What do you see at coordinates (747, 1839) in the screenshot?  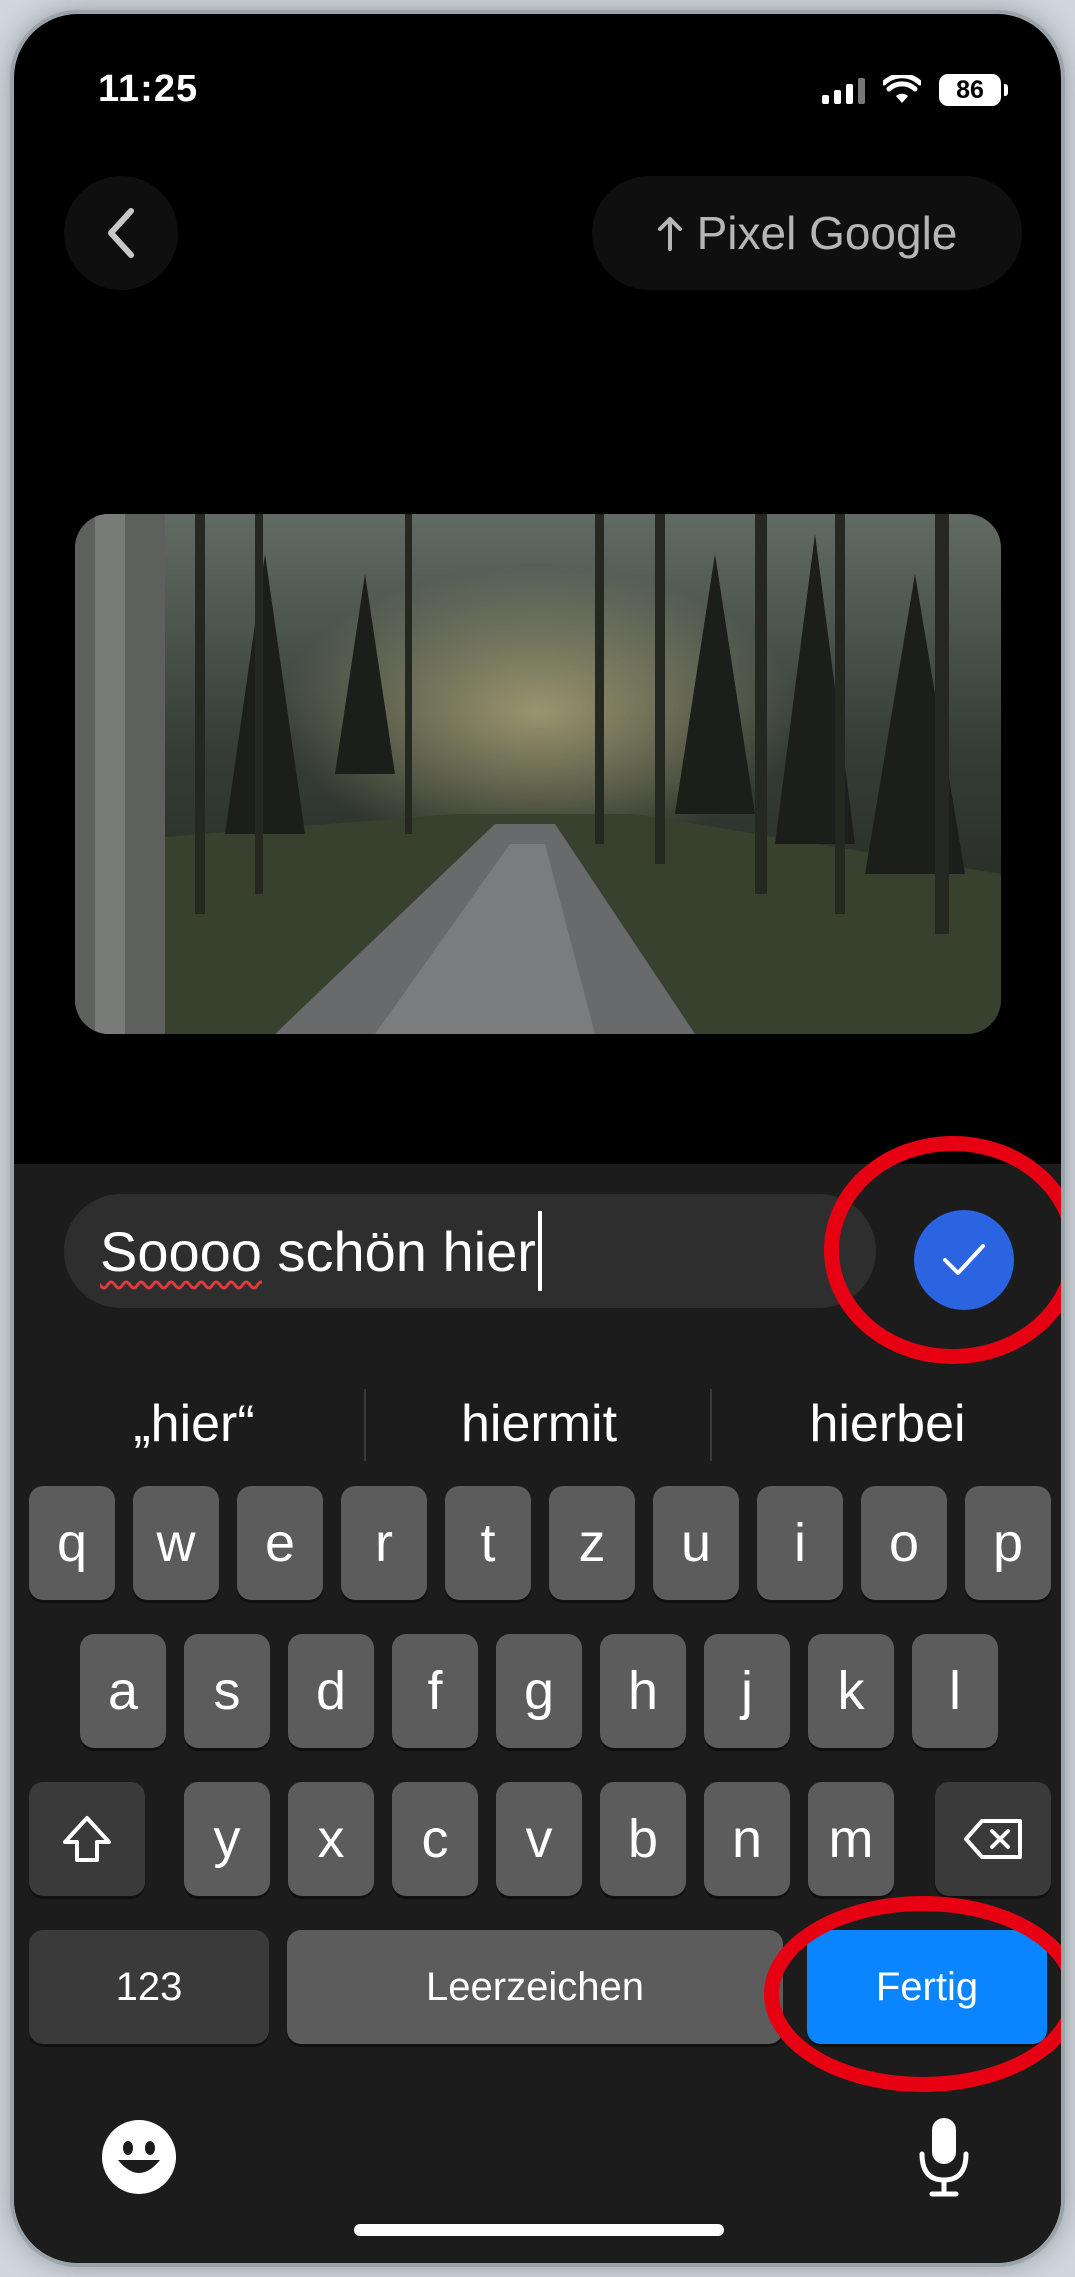 I see `key-n: n` at bounding box center [747, 1839].